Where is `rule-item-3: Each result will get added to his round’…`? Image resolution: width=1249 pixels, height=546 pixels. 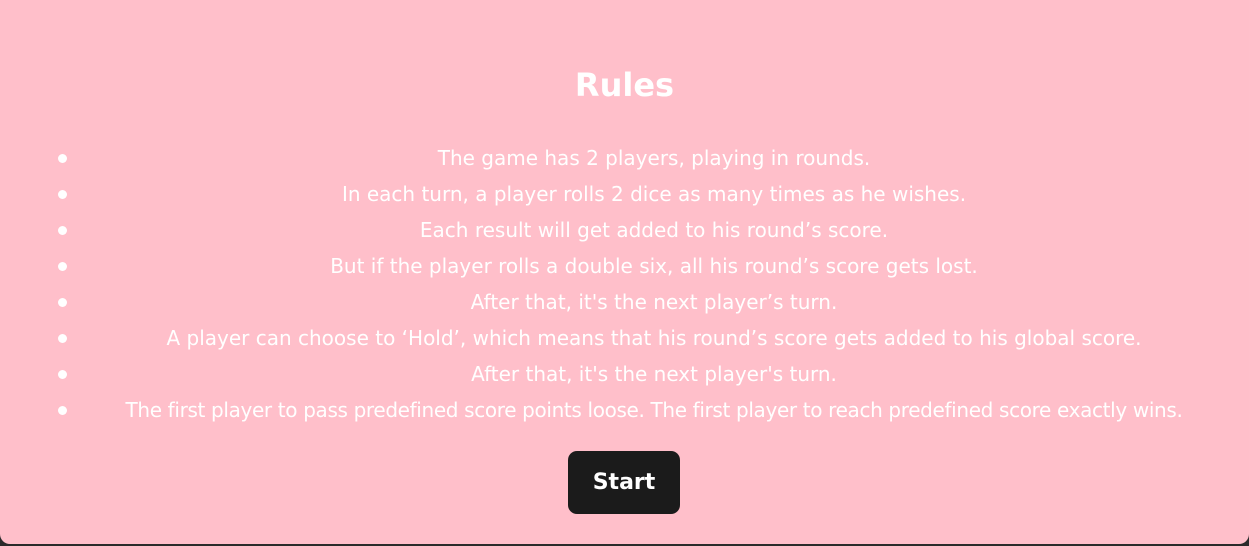
rule-item-3: Each result will get added to his round’… is located at coordinates (642, 230).